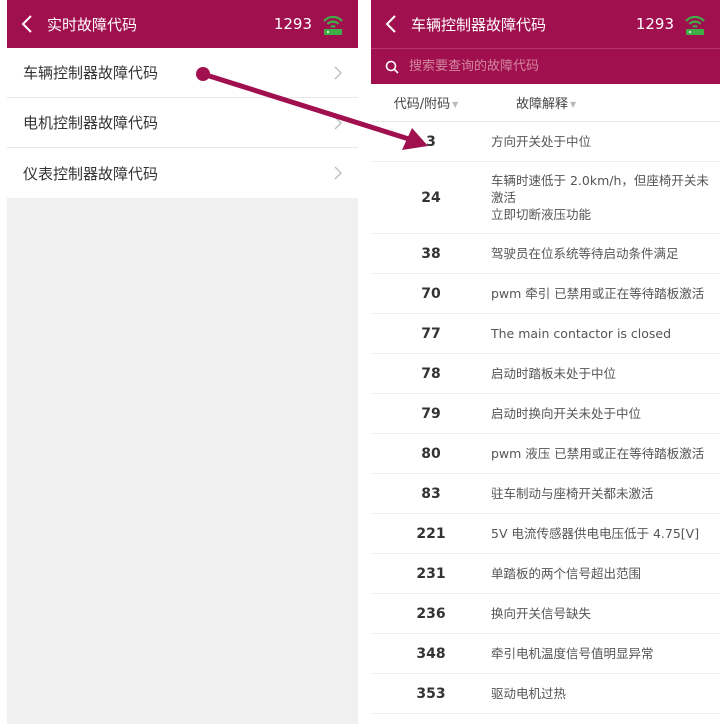  I want to click on fault-code: 38, so click(431, 253).